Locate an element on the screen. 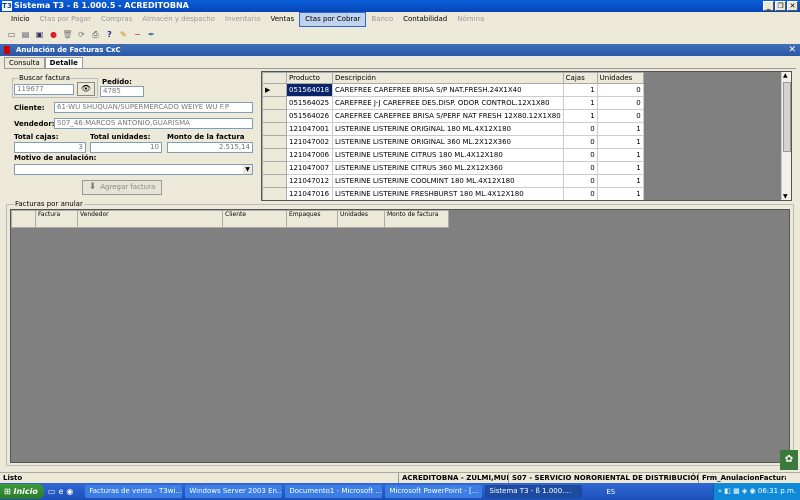  menu-contabilidad: Contabilidad is located at coordinates (425, 19).